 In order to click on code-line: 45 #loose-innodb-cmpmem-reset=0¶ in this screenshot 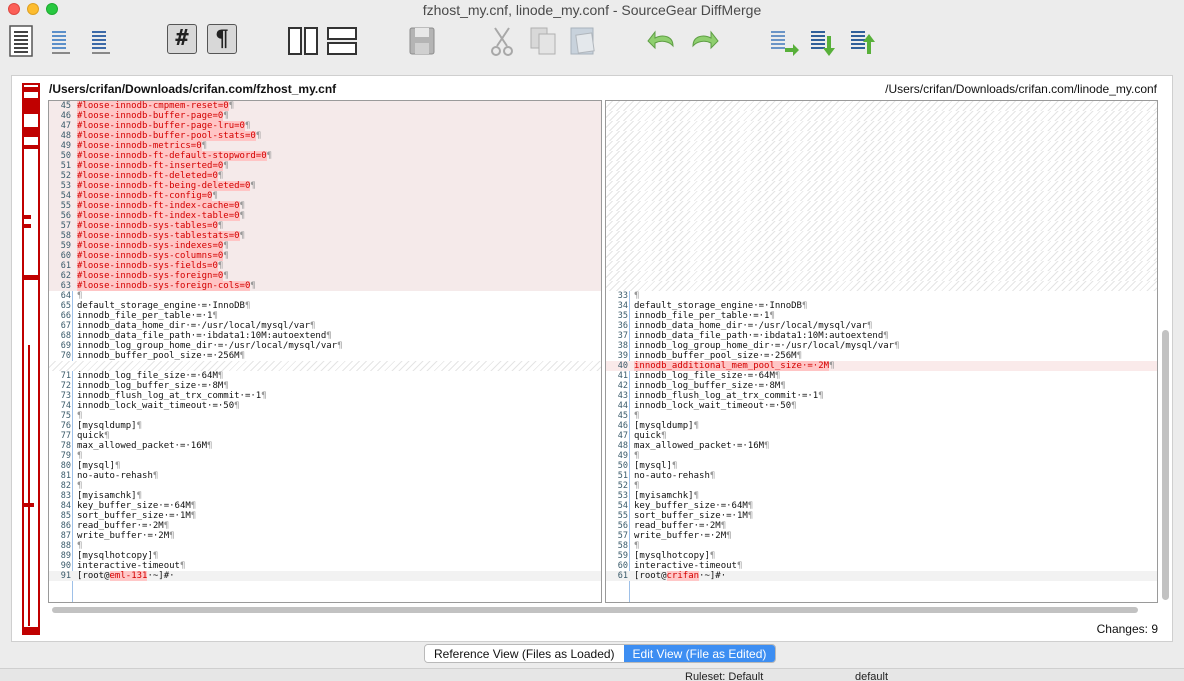, I will do `click(325, 106)`.